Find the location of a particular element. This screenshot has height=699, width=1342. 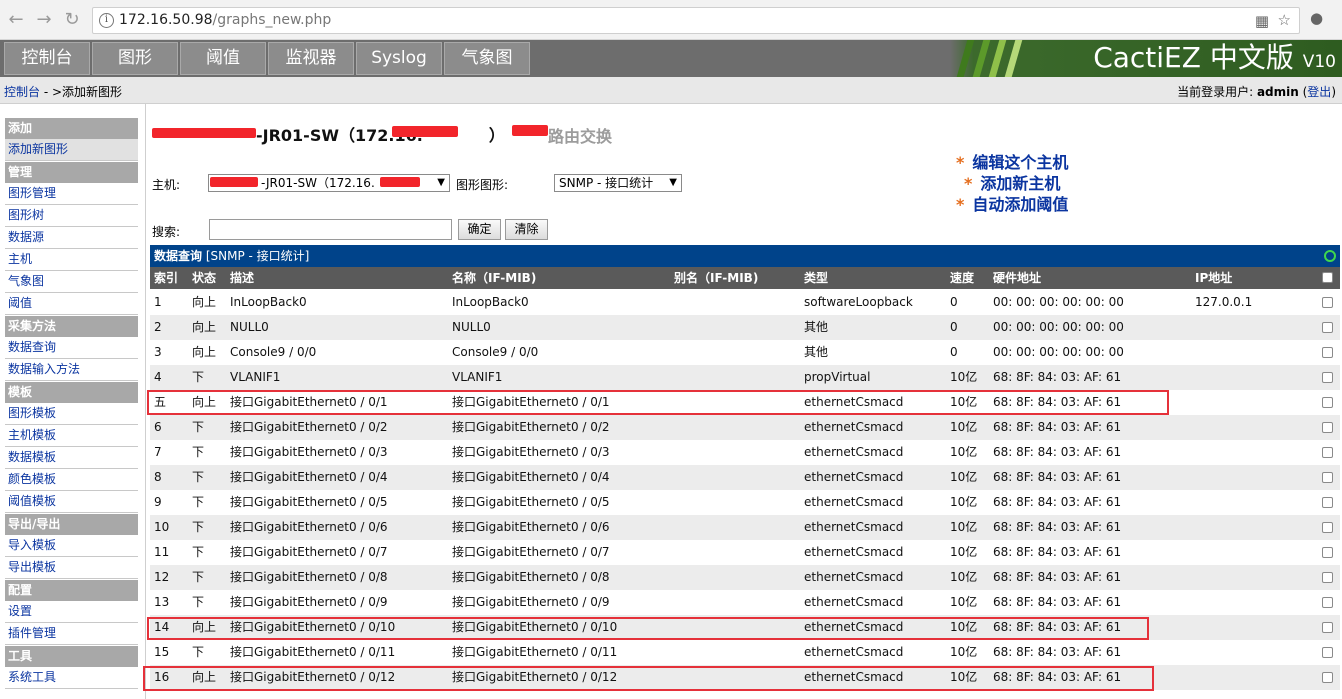

column-hw-address: 硬件地址 is located at coordinates (1017, 278).